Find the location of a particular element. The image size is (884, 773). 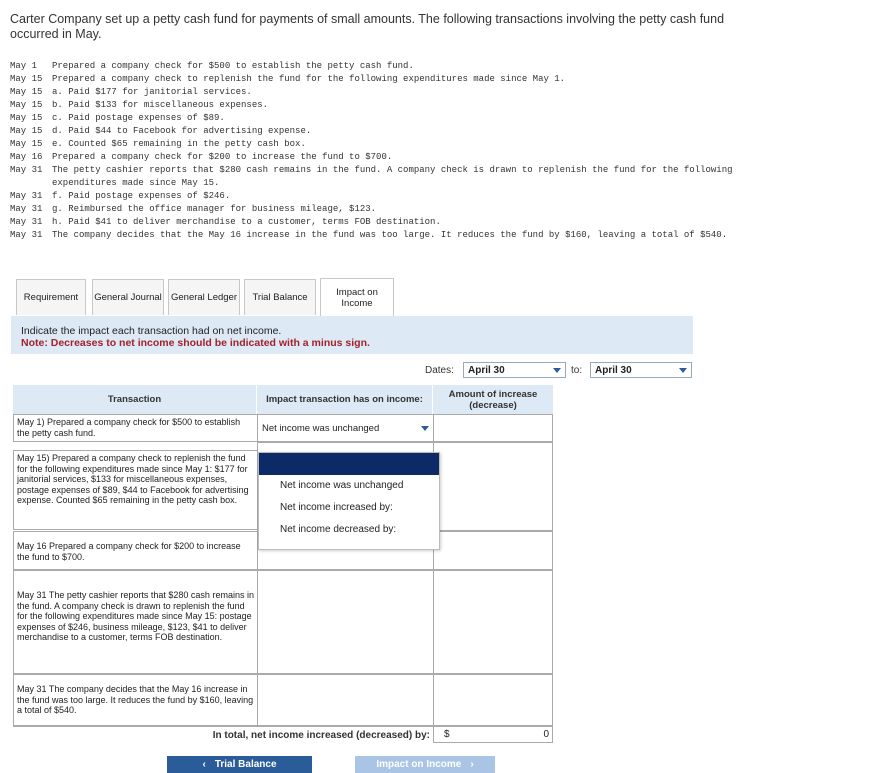

option-increased: Net income increased by: is located at coordinates (349, 508).